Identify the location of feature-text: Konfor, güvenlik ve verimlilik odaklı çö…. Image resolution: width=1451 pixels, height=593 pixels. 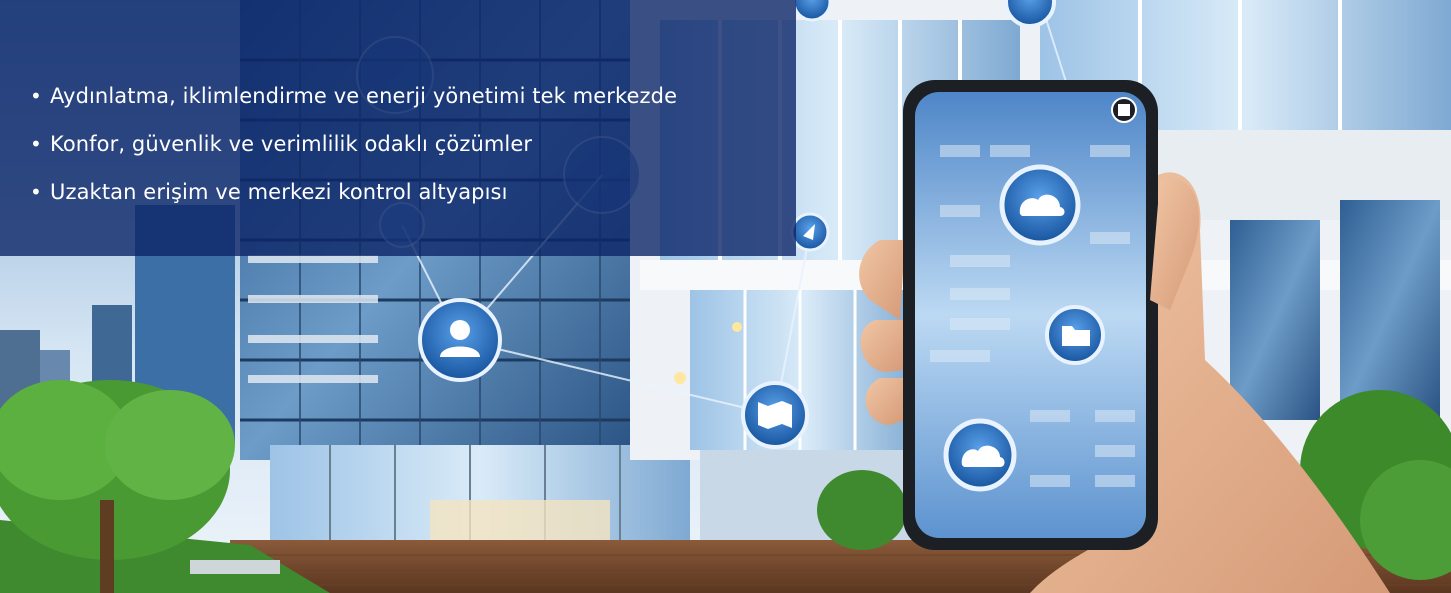
(291, 144).